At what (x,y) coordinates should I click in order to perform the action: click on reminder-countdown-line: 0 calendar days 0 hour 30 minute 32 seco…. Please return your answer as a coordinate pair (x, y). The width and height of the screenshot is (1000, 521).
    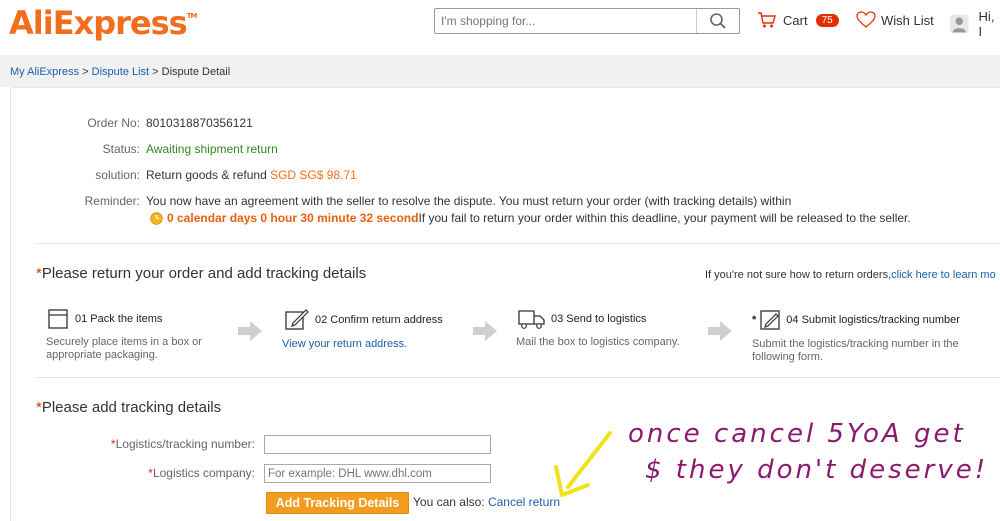
    Looking at the image, I should click on (530, 218).